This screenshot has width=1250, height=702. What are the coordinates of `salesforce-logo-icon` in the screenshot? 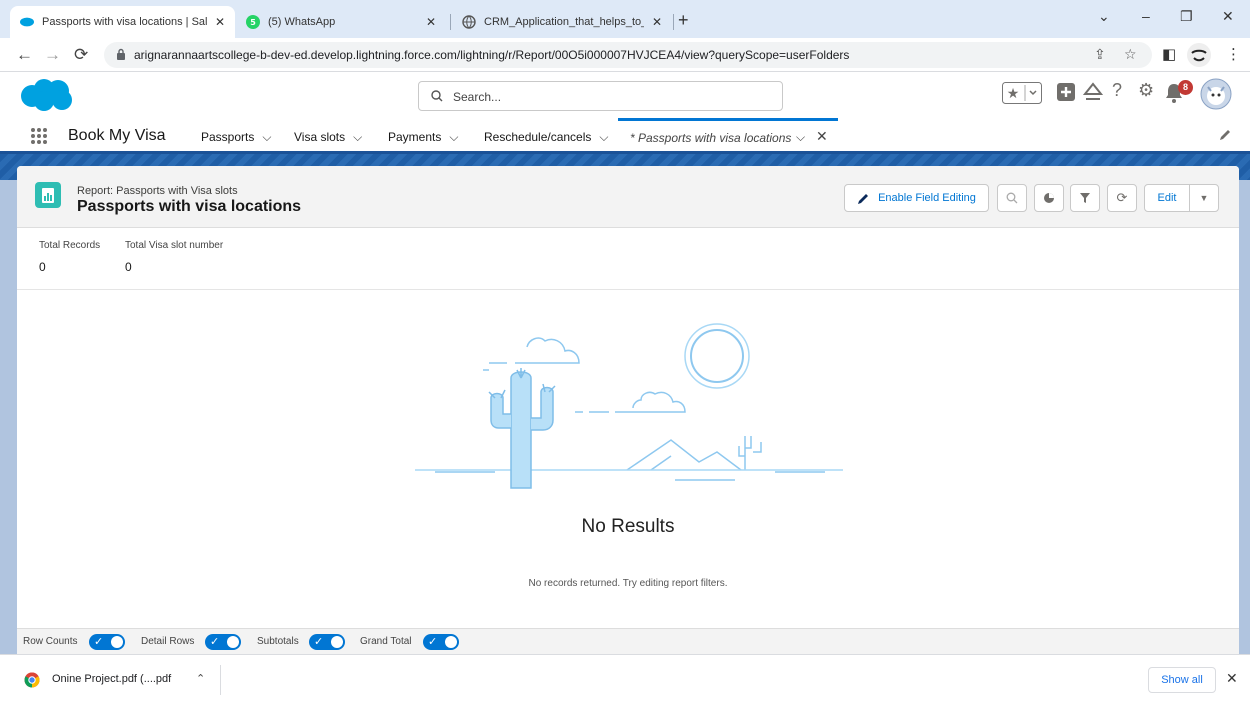 It's located at (46, 95).